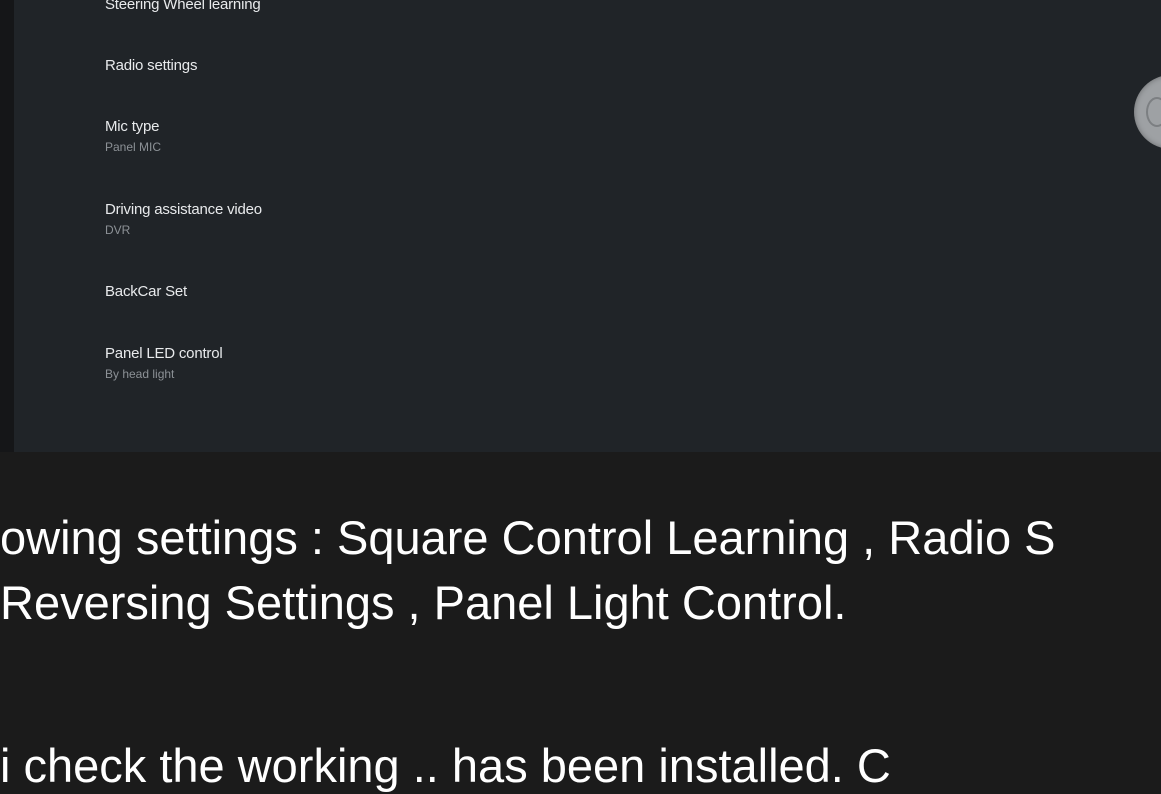 The image size is (1161, 794). I want to click on setting-backcar-set: BackCar Set, so click(146, 292).